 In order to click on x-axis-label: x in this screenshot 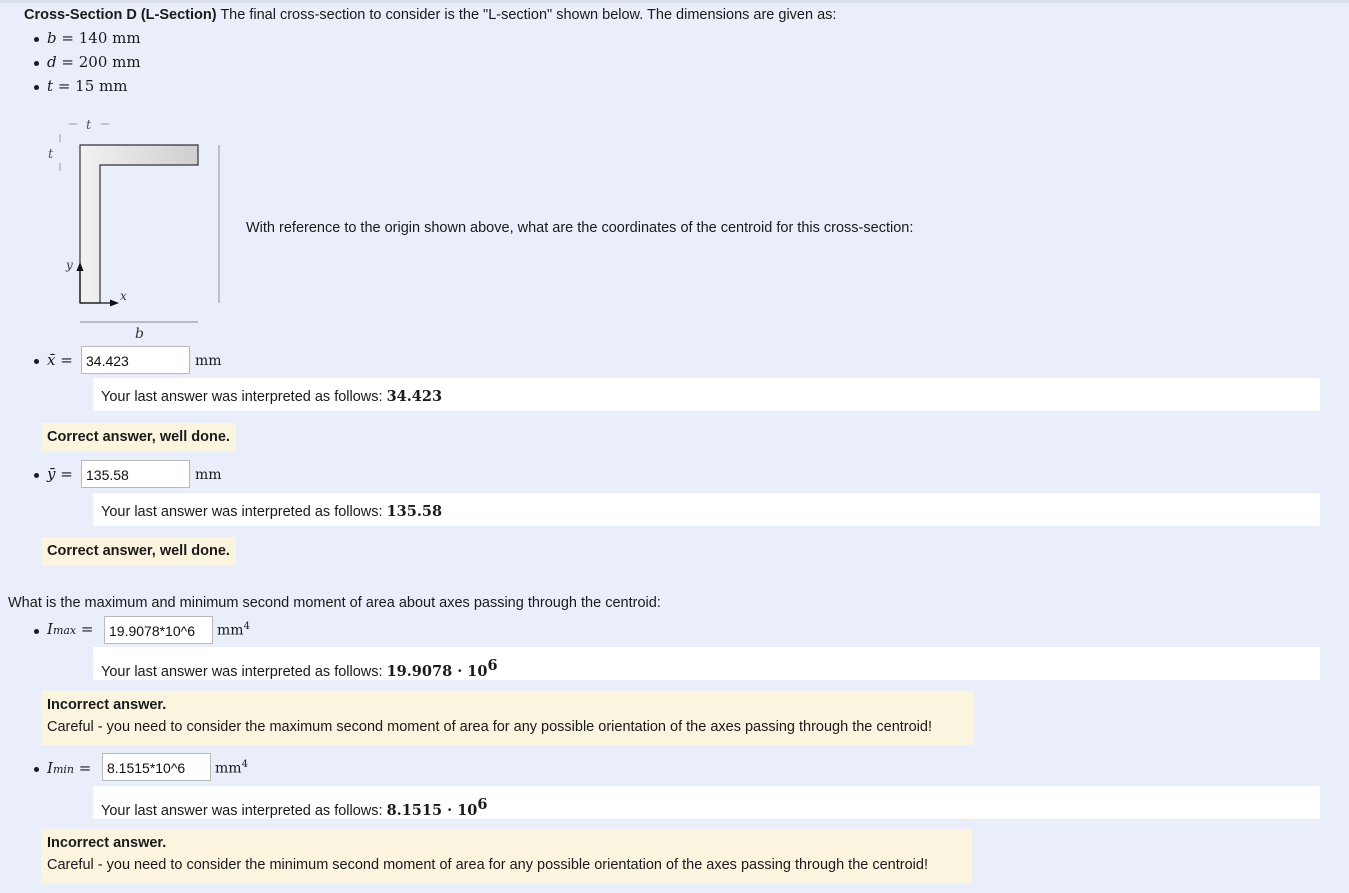, I will do `click(123, 296)`.